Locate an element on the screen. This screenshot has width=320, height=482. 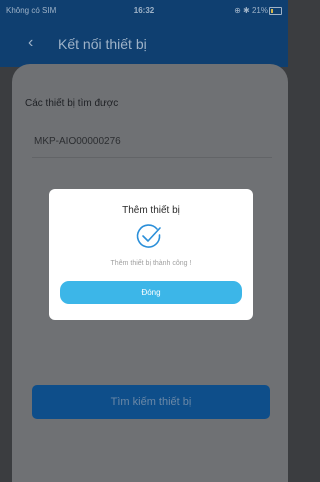
battery-fill is located at coordinates (272, 11).